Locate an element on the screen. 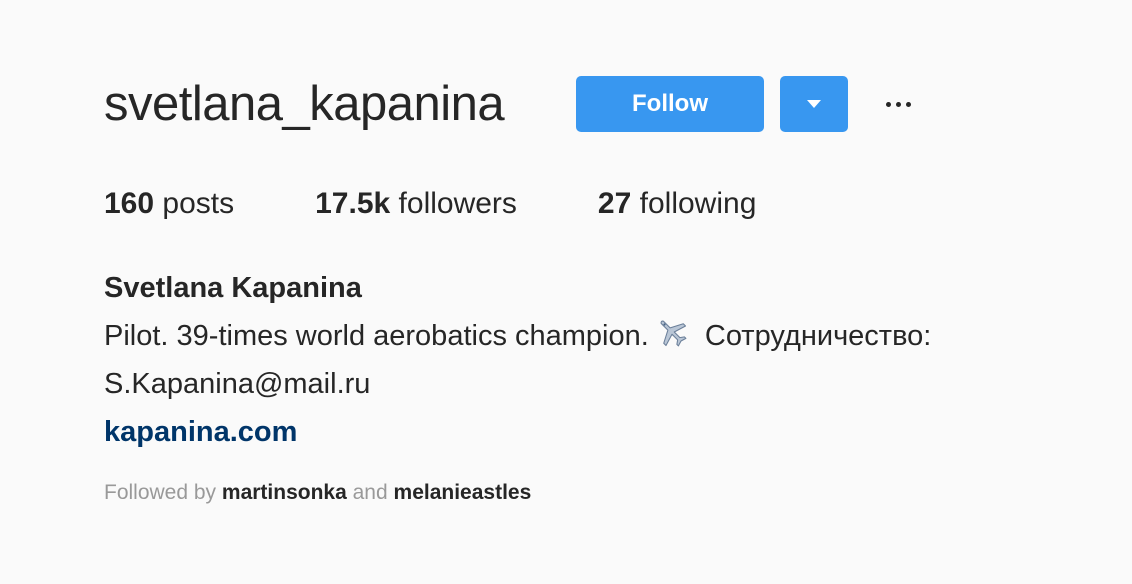 The width and height of the screenshot is (1132, 584). posts-label: posts is located at coordinates (198, 203).